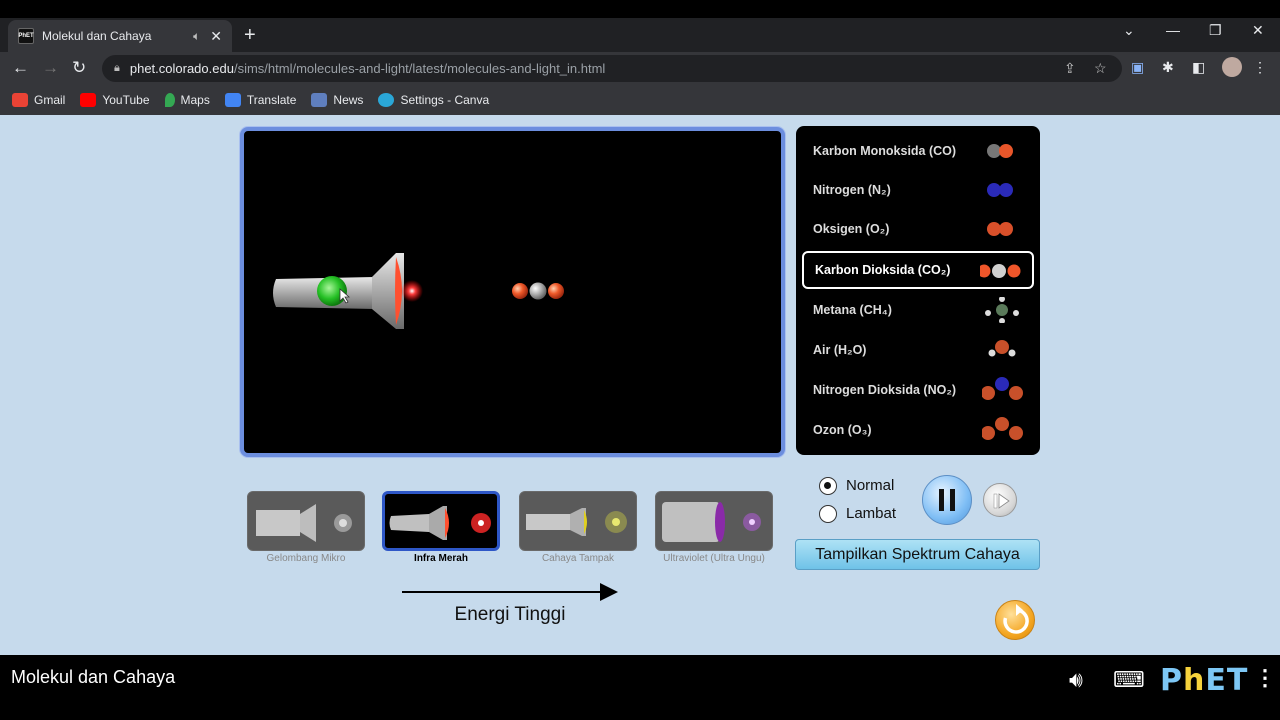  I want to click on molecule-option-h2o: Air (H₂O), so click(918, 350).